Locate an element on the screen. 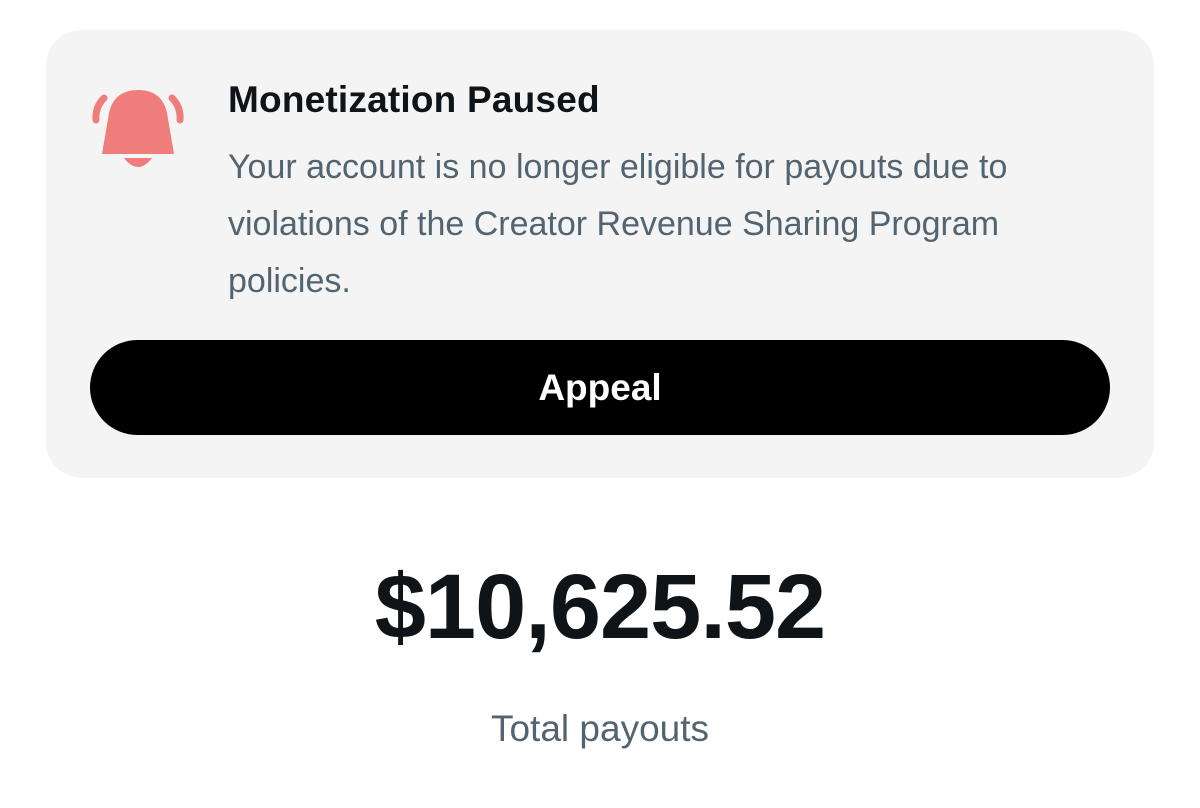 This screenshot has height=808, width=1200. alert-title: Monetization Paused is located at coordinates (414, 99).